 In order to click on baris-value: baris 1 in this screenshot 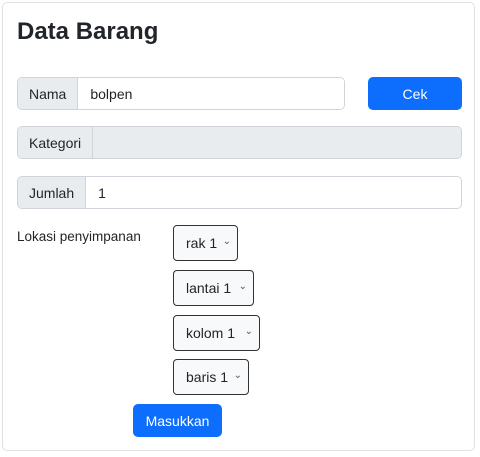, I will do `click(207, 377)`.